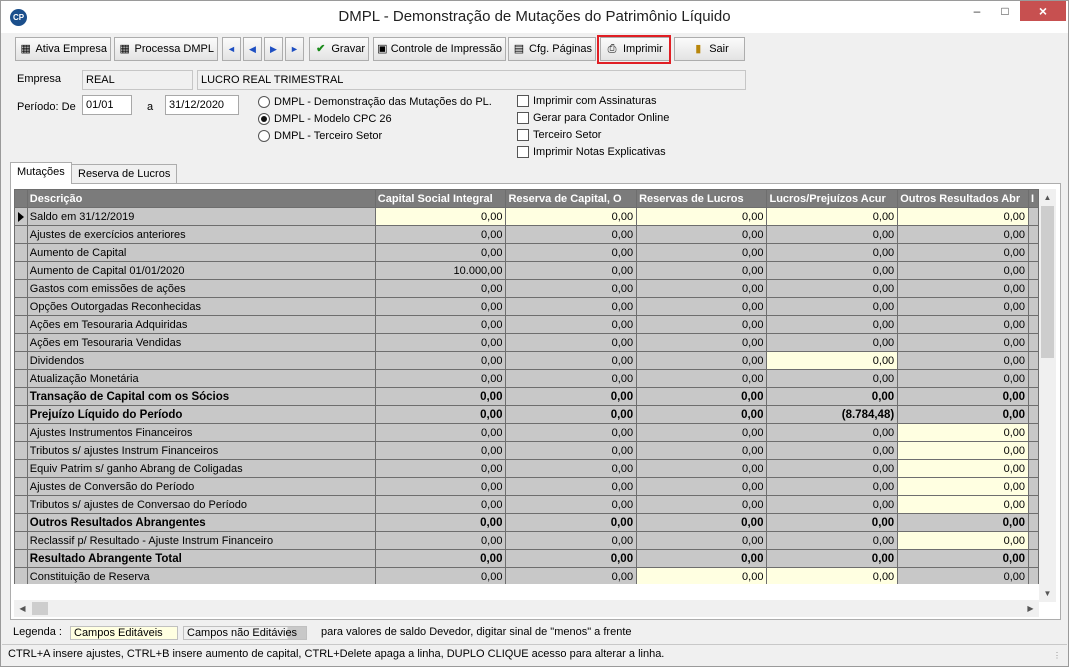  What do you see at coordinates (201, 450) in the screenshot?
I see `cell-descricao: Tributos s/ ajustes Instrum Financeiros` at bounding box center [201, 450].